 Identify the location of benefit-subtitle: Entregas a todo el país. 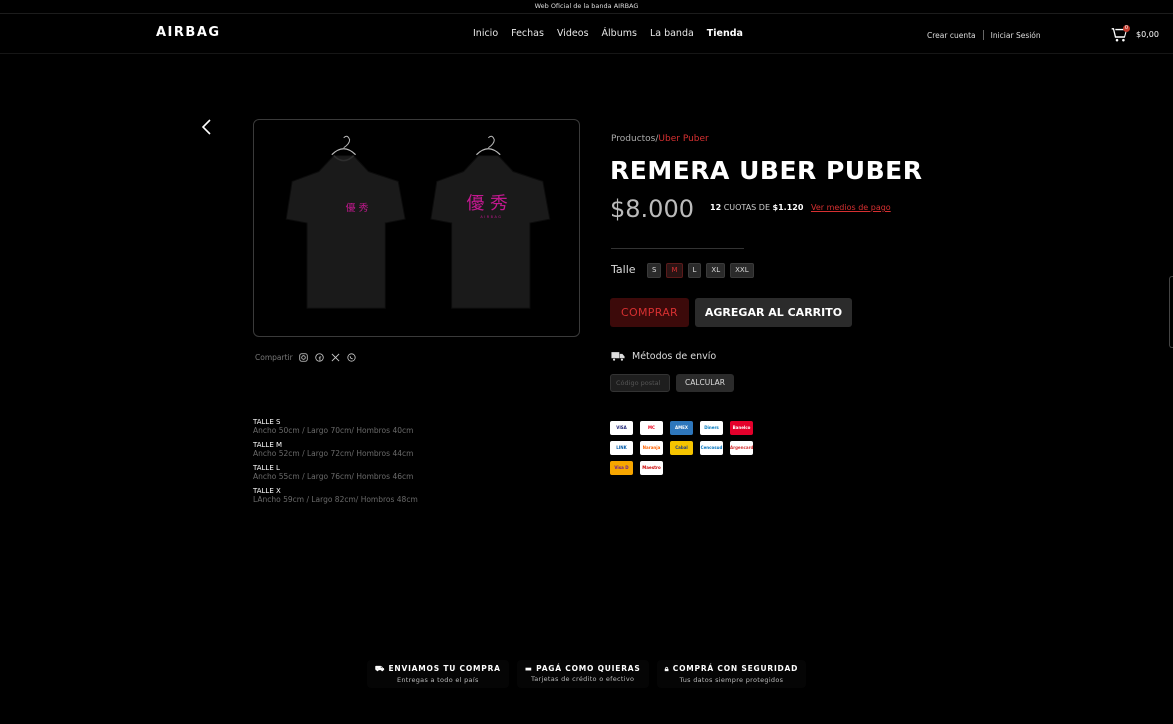
(437, 680).